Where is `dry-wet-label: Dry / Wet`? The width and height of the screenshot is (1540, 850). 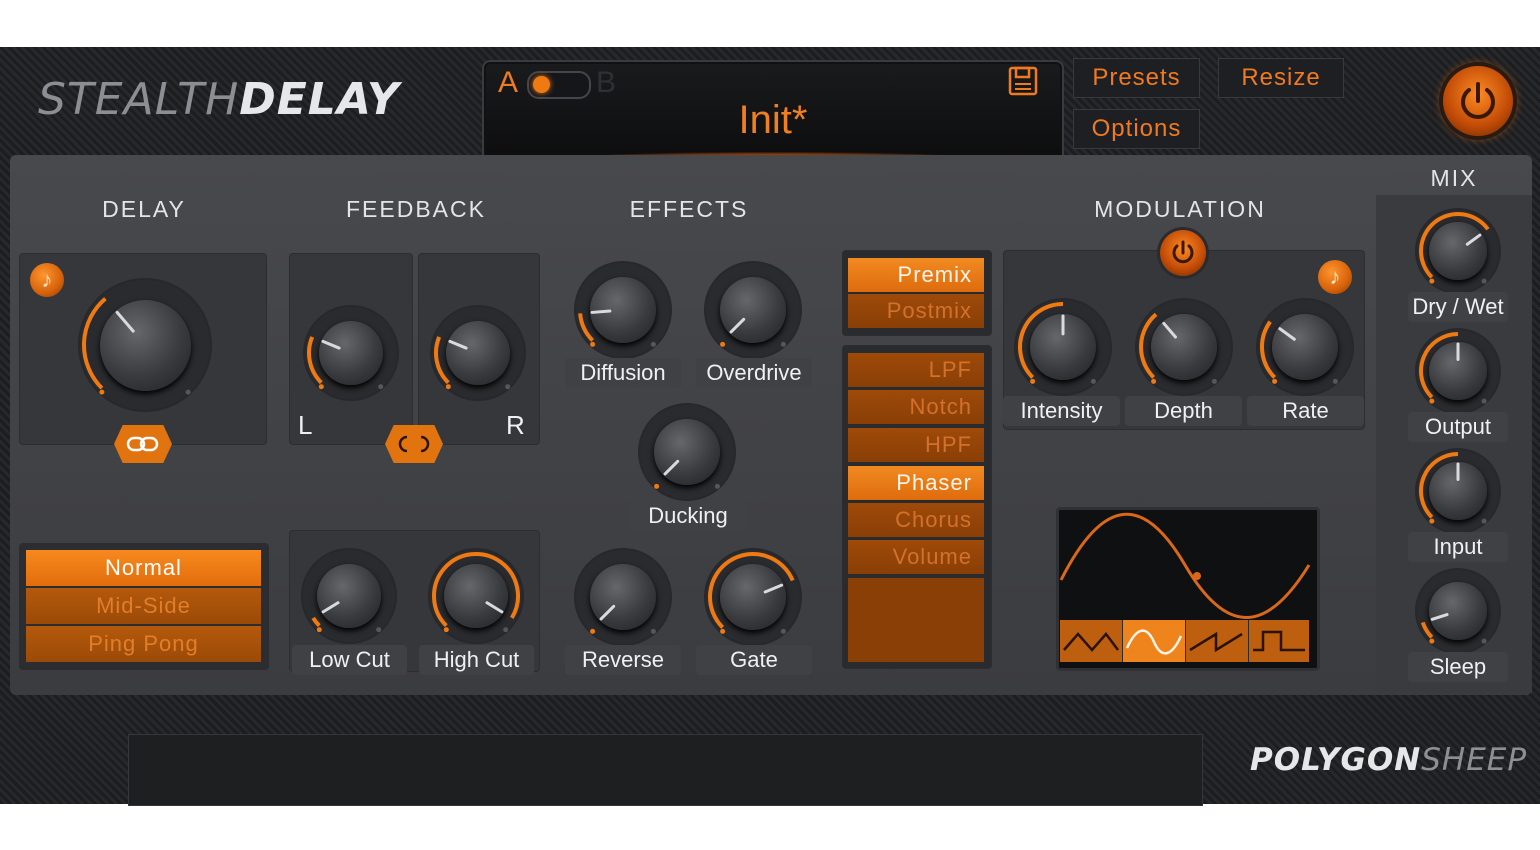
dry-wet-label: Dry / Wet is located at coordinates (1458, 307).